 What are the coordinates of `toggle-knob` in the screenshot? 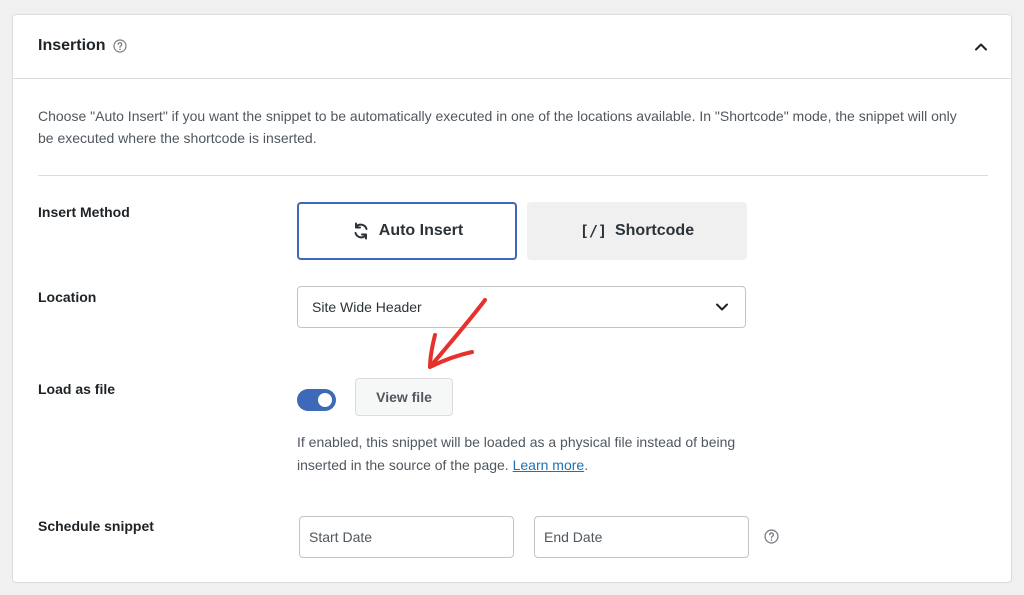 It's located at (325, 400).